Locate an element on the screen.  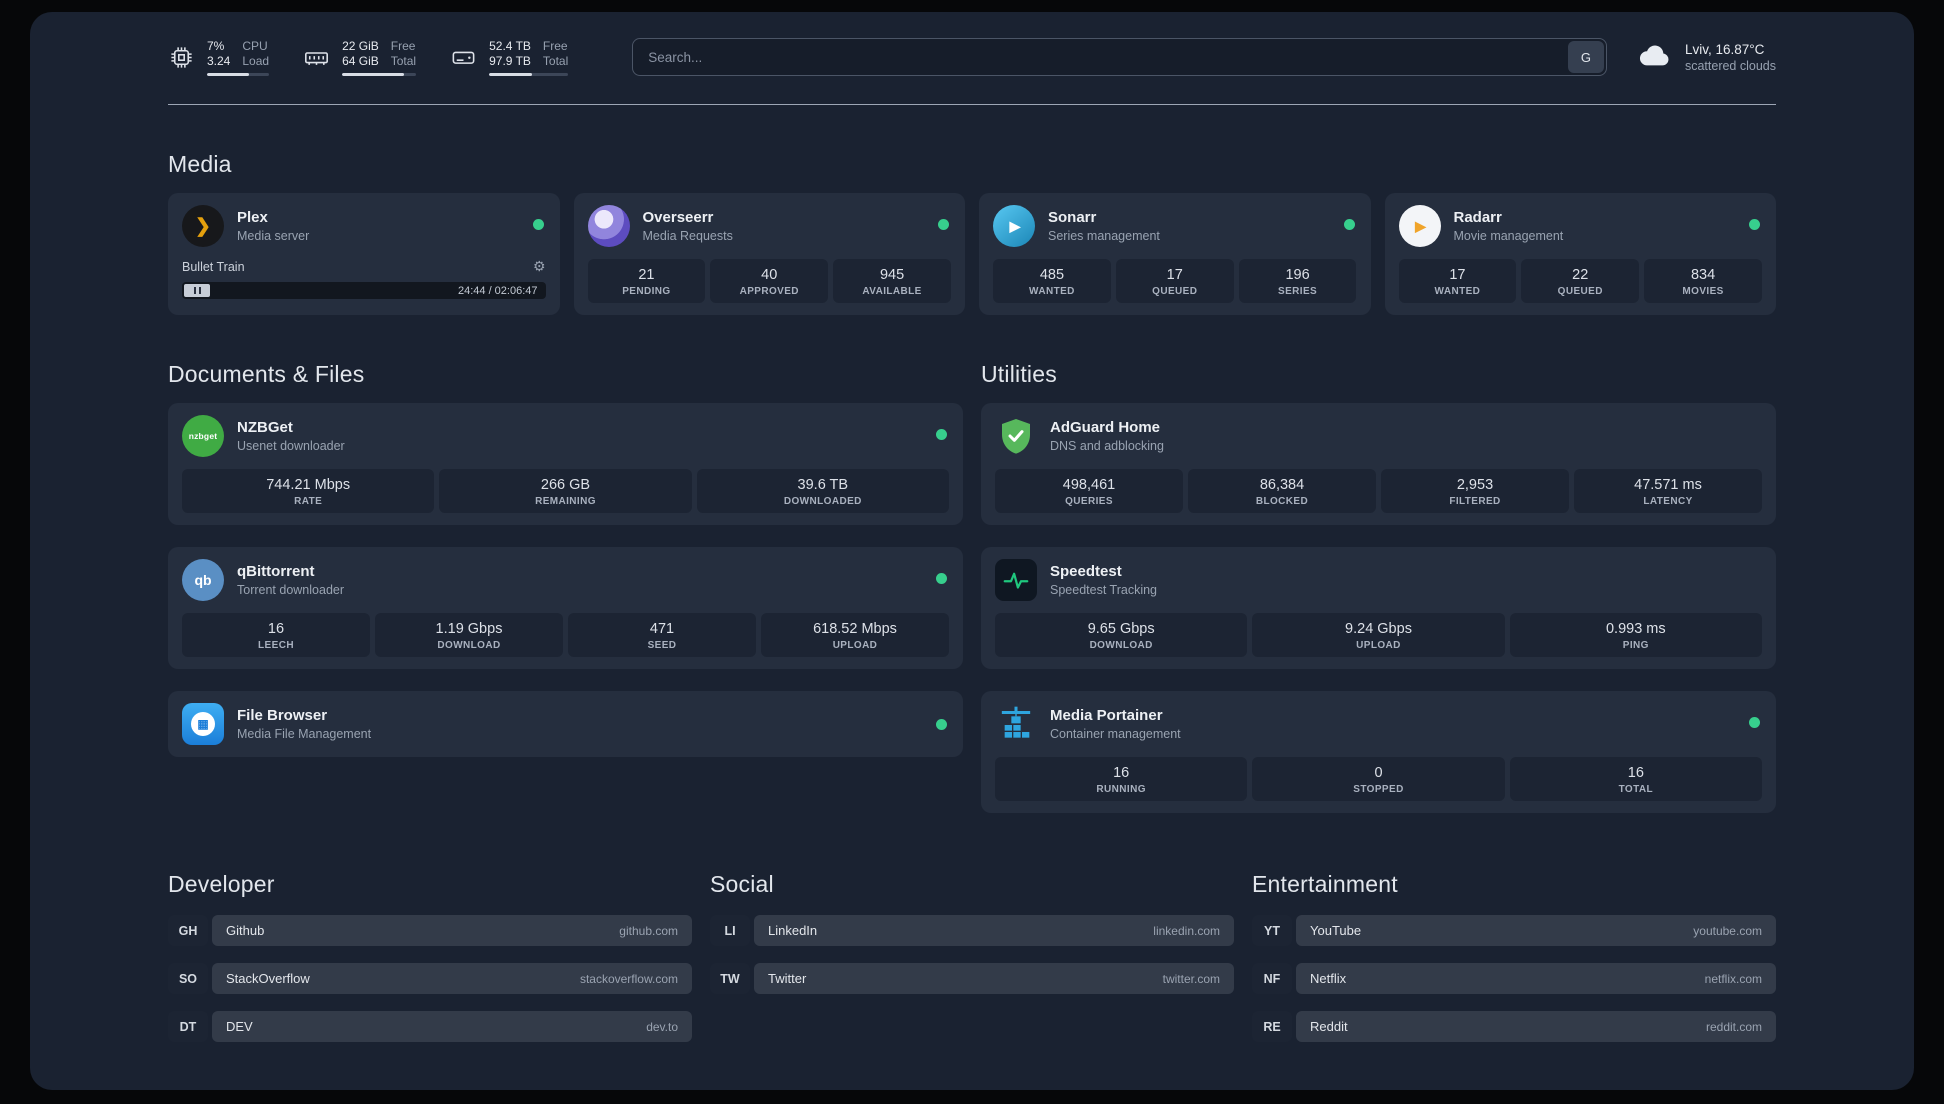
cpu-widget: 7% 3.24 CPU Load is located at coordinates (219, 57).